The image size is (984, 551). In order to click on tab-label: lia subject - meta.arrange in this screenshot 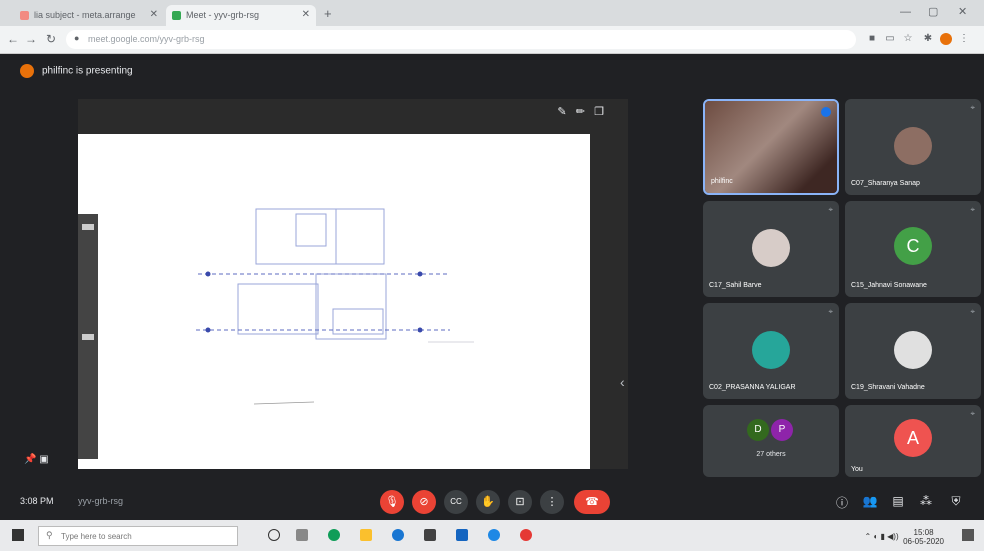, I will do `click(85, 15)`.